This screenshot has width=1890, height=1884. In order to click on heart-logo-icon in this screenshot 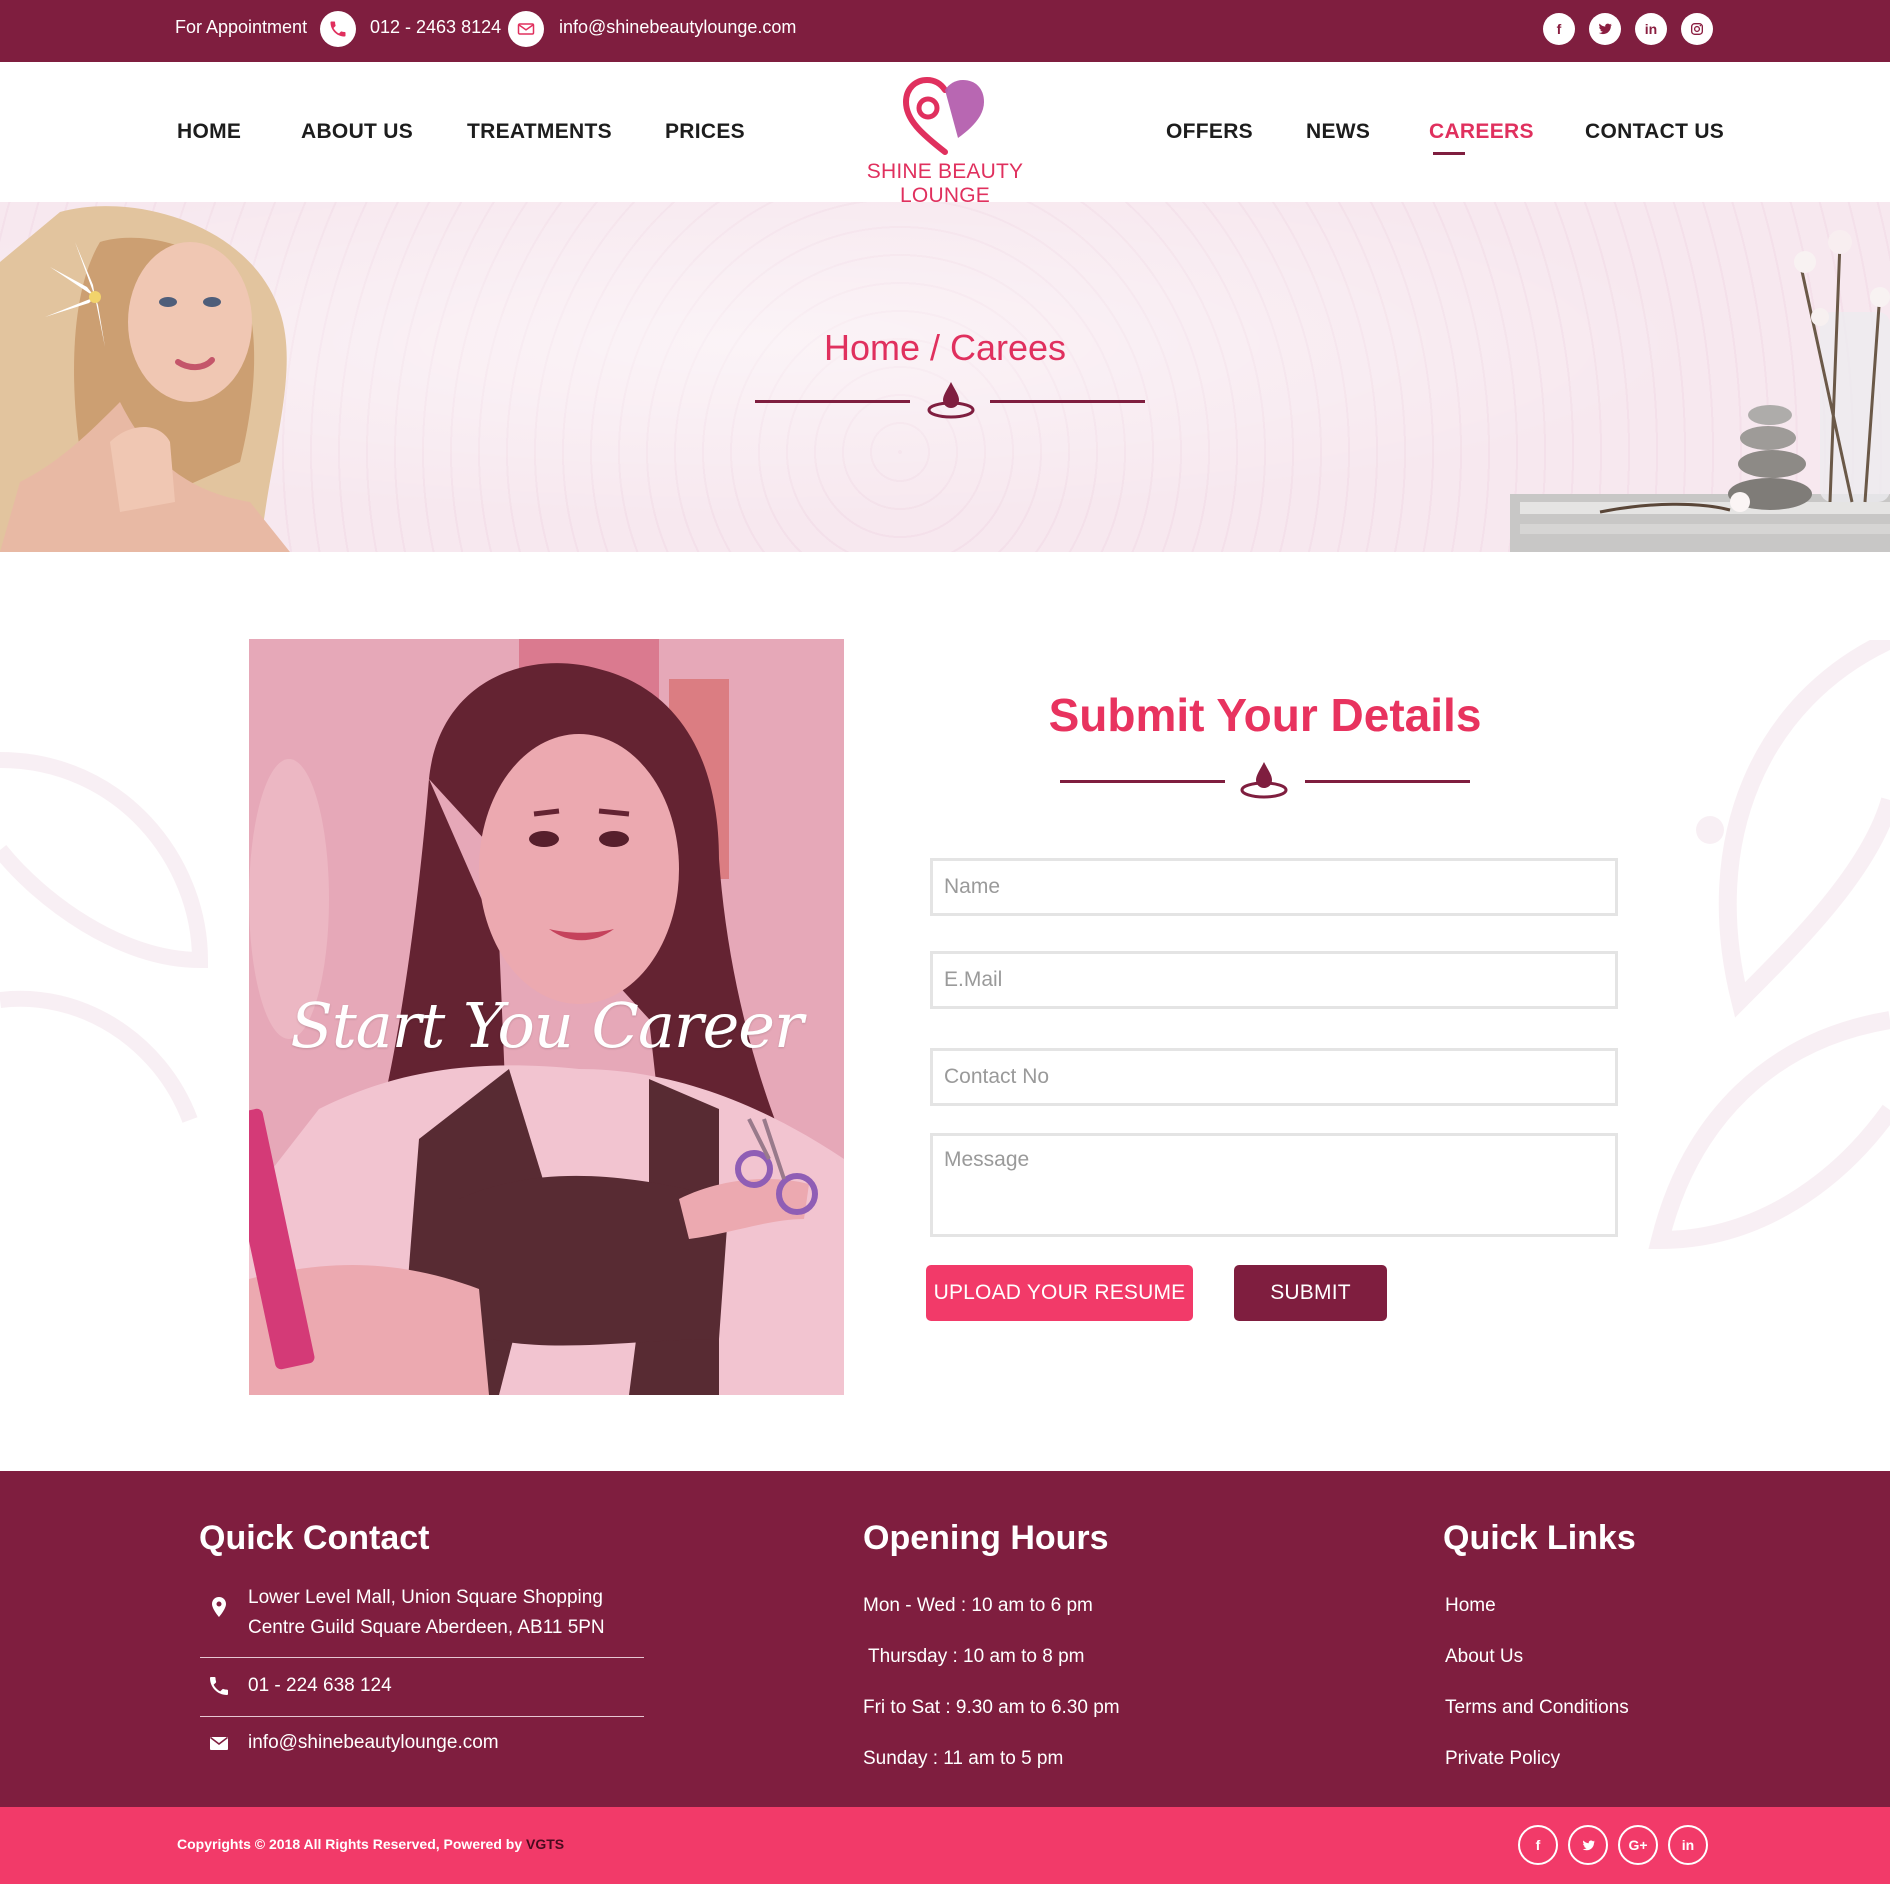, I will do `click(943, 115)`.